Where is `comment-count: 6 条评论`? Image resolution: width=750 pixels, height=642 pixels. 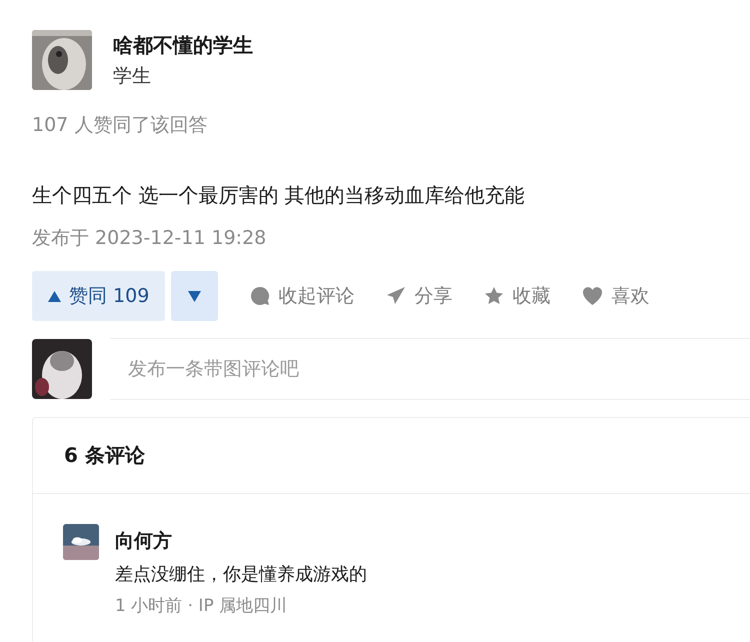
comment-count: 6 条评论 is located at coordinates (391, 456).